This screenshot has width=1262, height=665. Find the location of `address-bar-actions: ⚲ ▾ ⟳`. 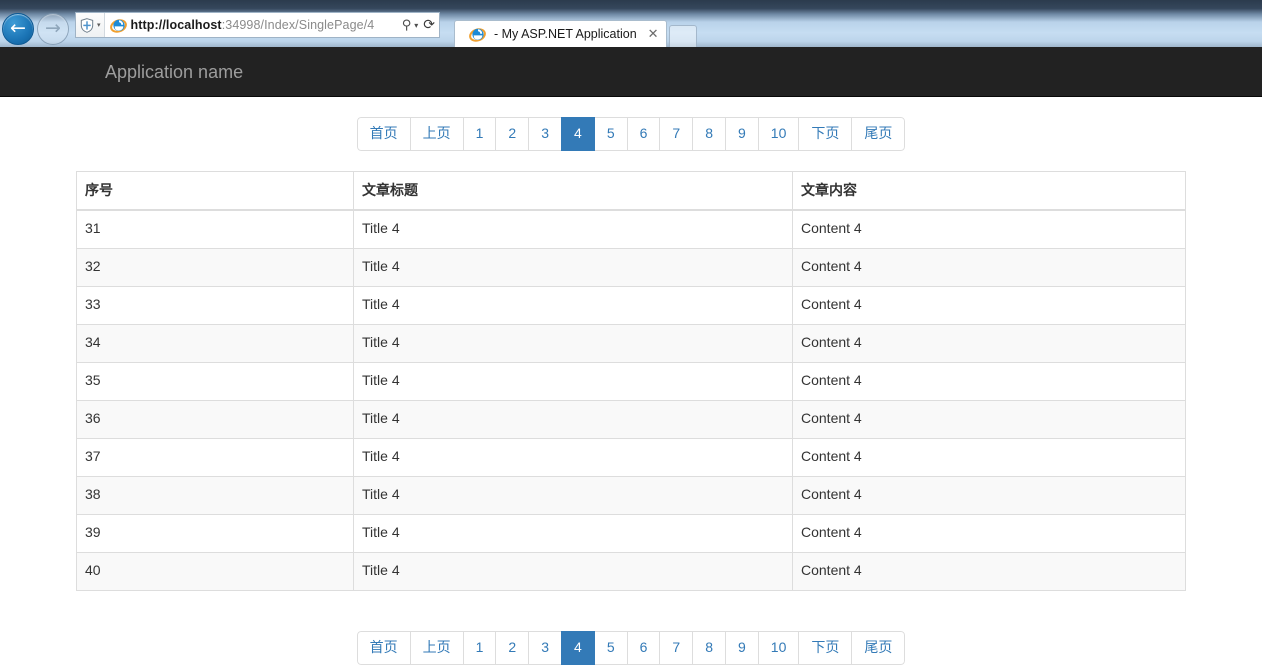

address-bar-actions: ⚲ ▾ ⟳ is located at coordinates (420, 25).